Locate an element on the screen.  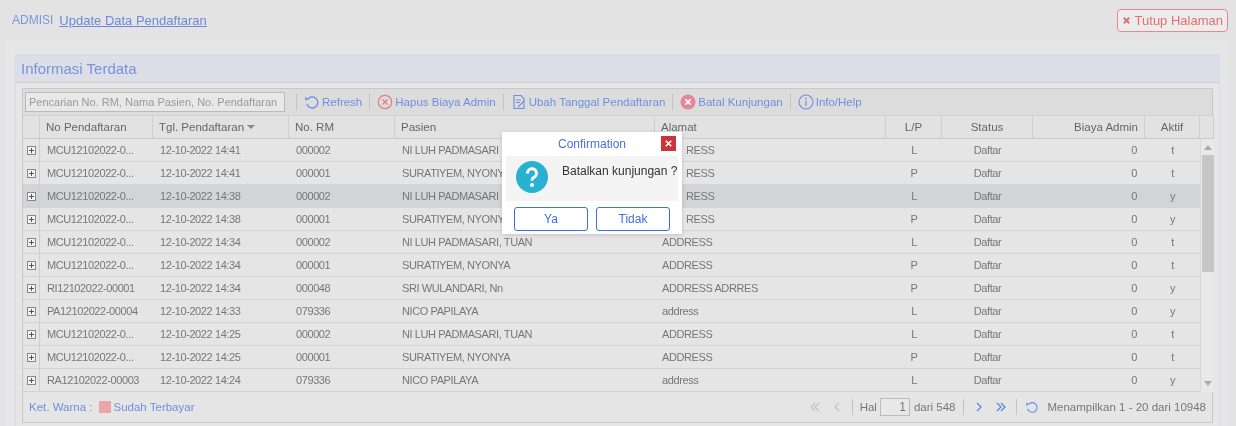
document-edit-icon is located at coordinates (518, 102).